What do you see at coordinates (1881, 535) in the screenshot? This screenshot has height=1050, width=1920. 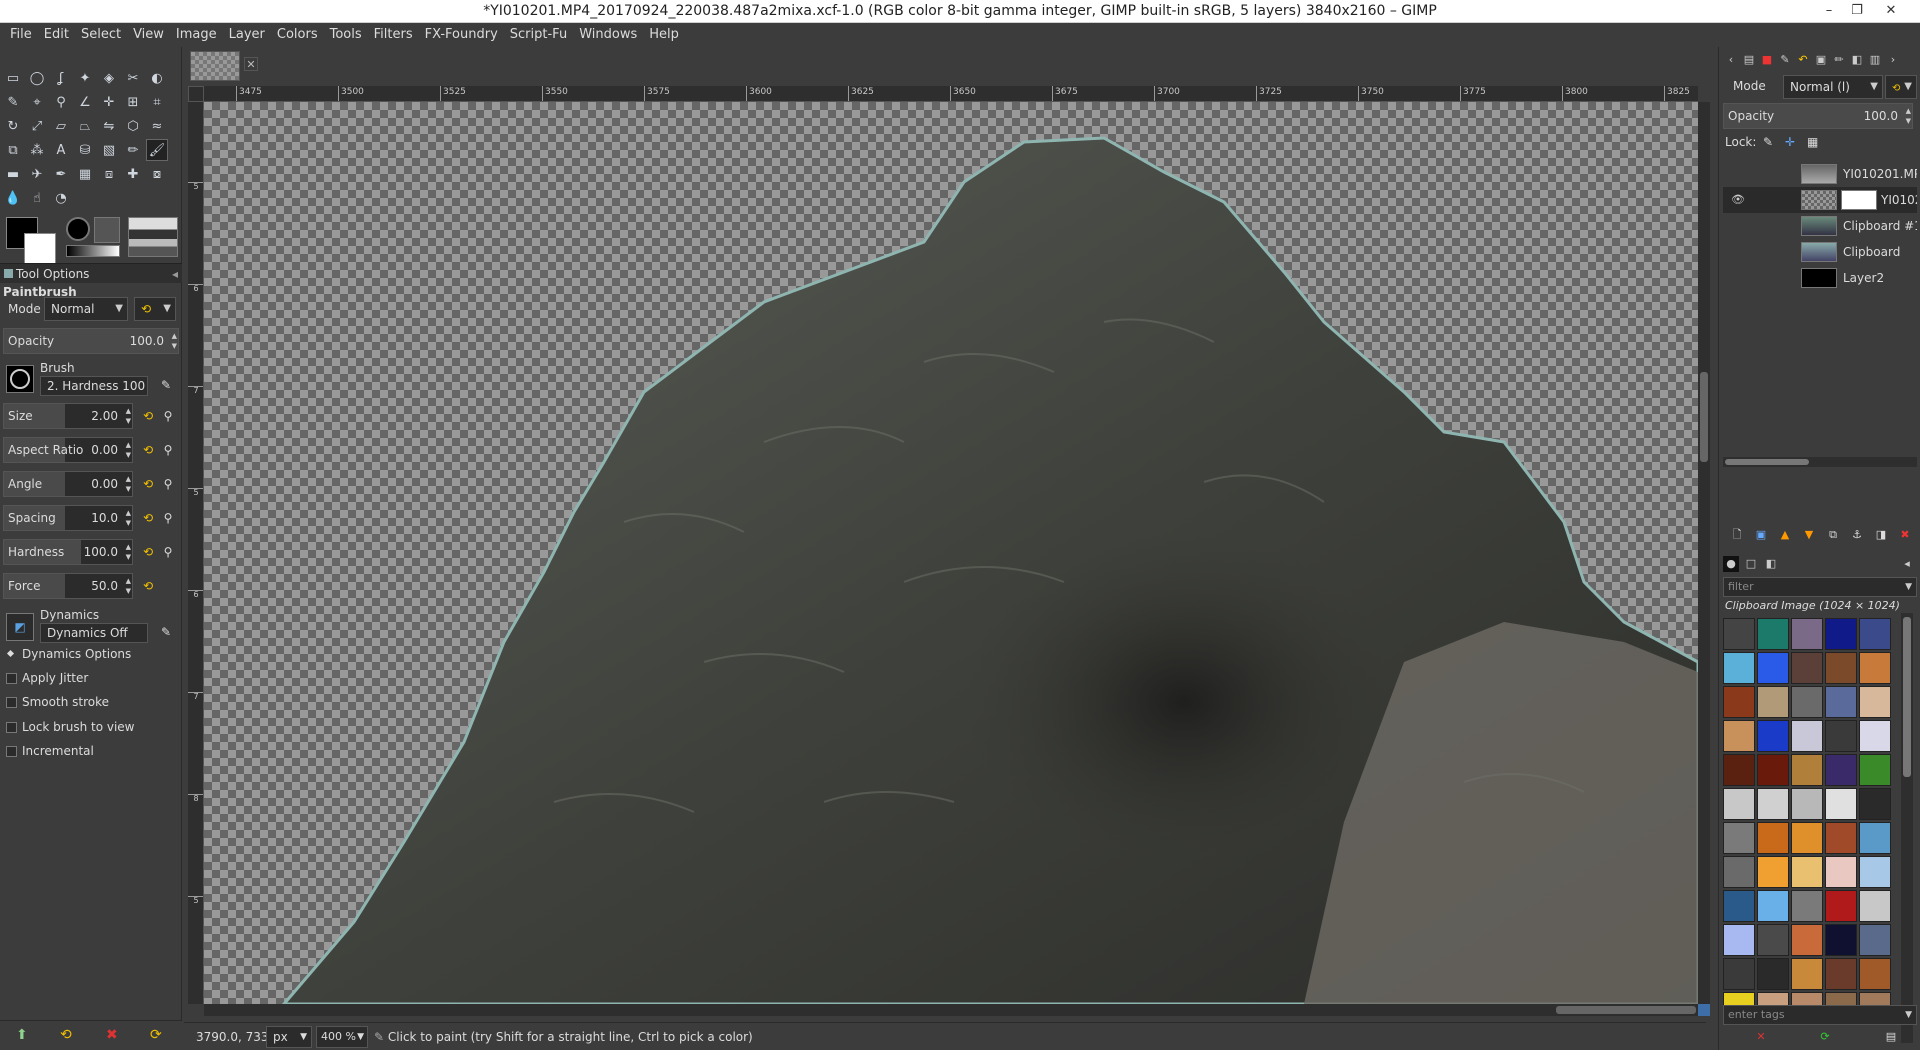 I see `mask-layer-icon: ◨` at bounding box center [1881, 535].